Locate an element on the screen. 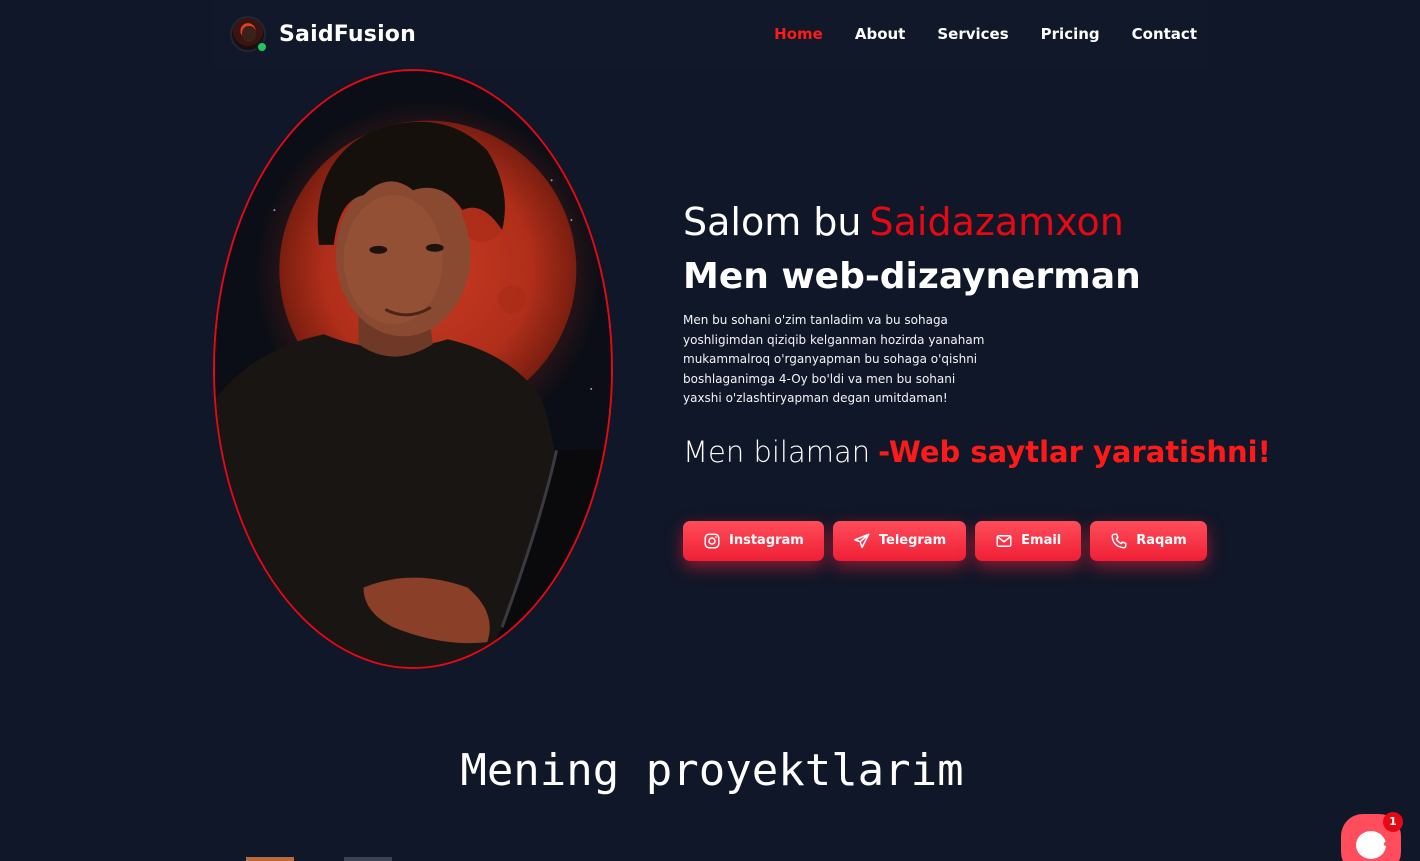 Image resolution: width=1420 pixels, height=861 pixels. social-links: Instagram Telegram Email Raqam is located at coordinates (953, 540).